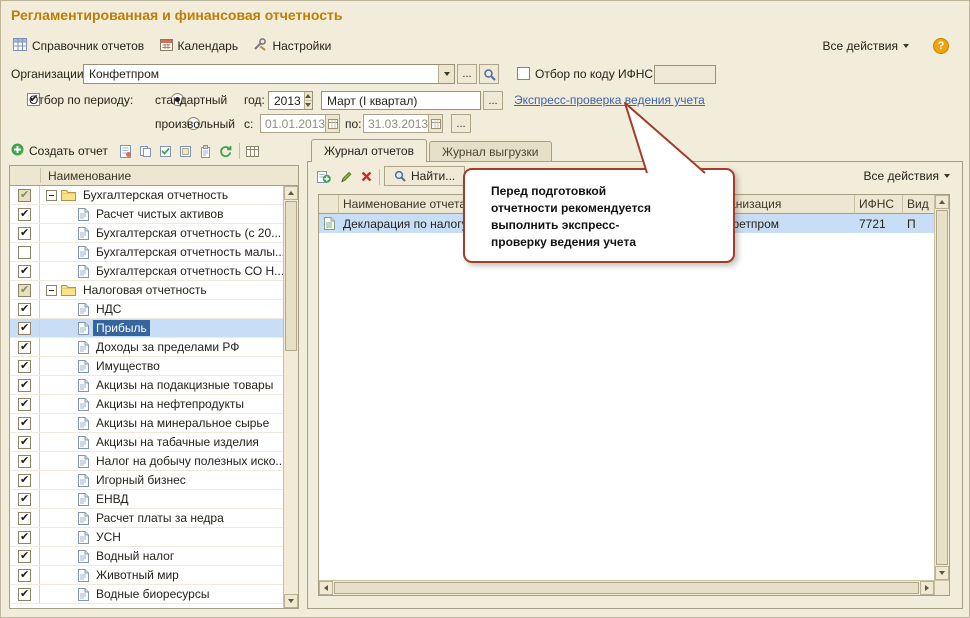  What do you see at coordinates (83, 575) in the screenshot?
I see `document-icon` at bounding box center [83, 575].